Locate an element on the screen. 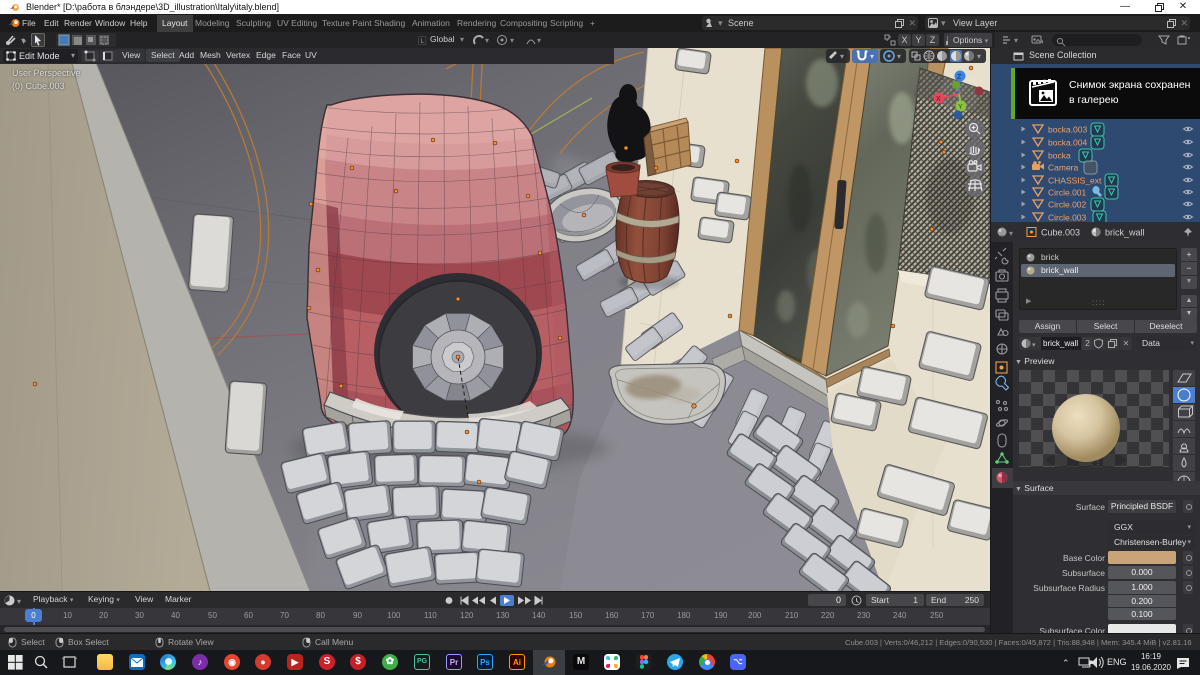  svg-text: bocka is located at coordinates (1059, 156).